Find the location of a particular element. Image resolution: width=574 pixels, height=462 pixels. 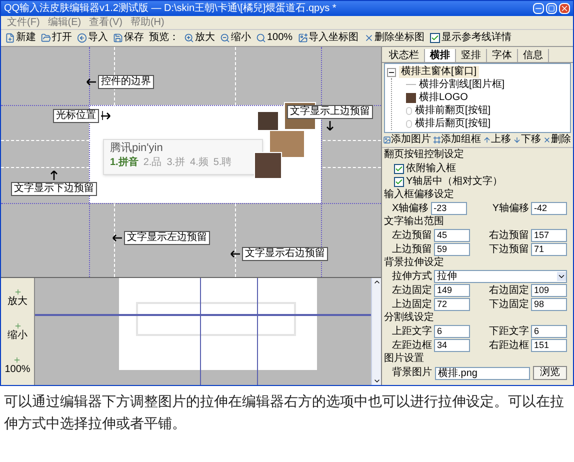

tree-item: 横排后翻页[按钮] is located at coordinates (453, 124).